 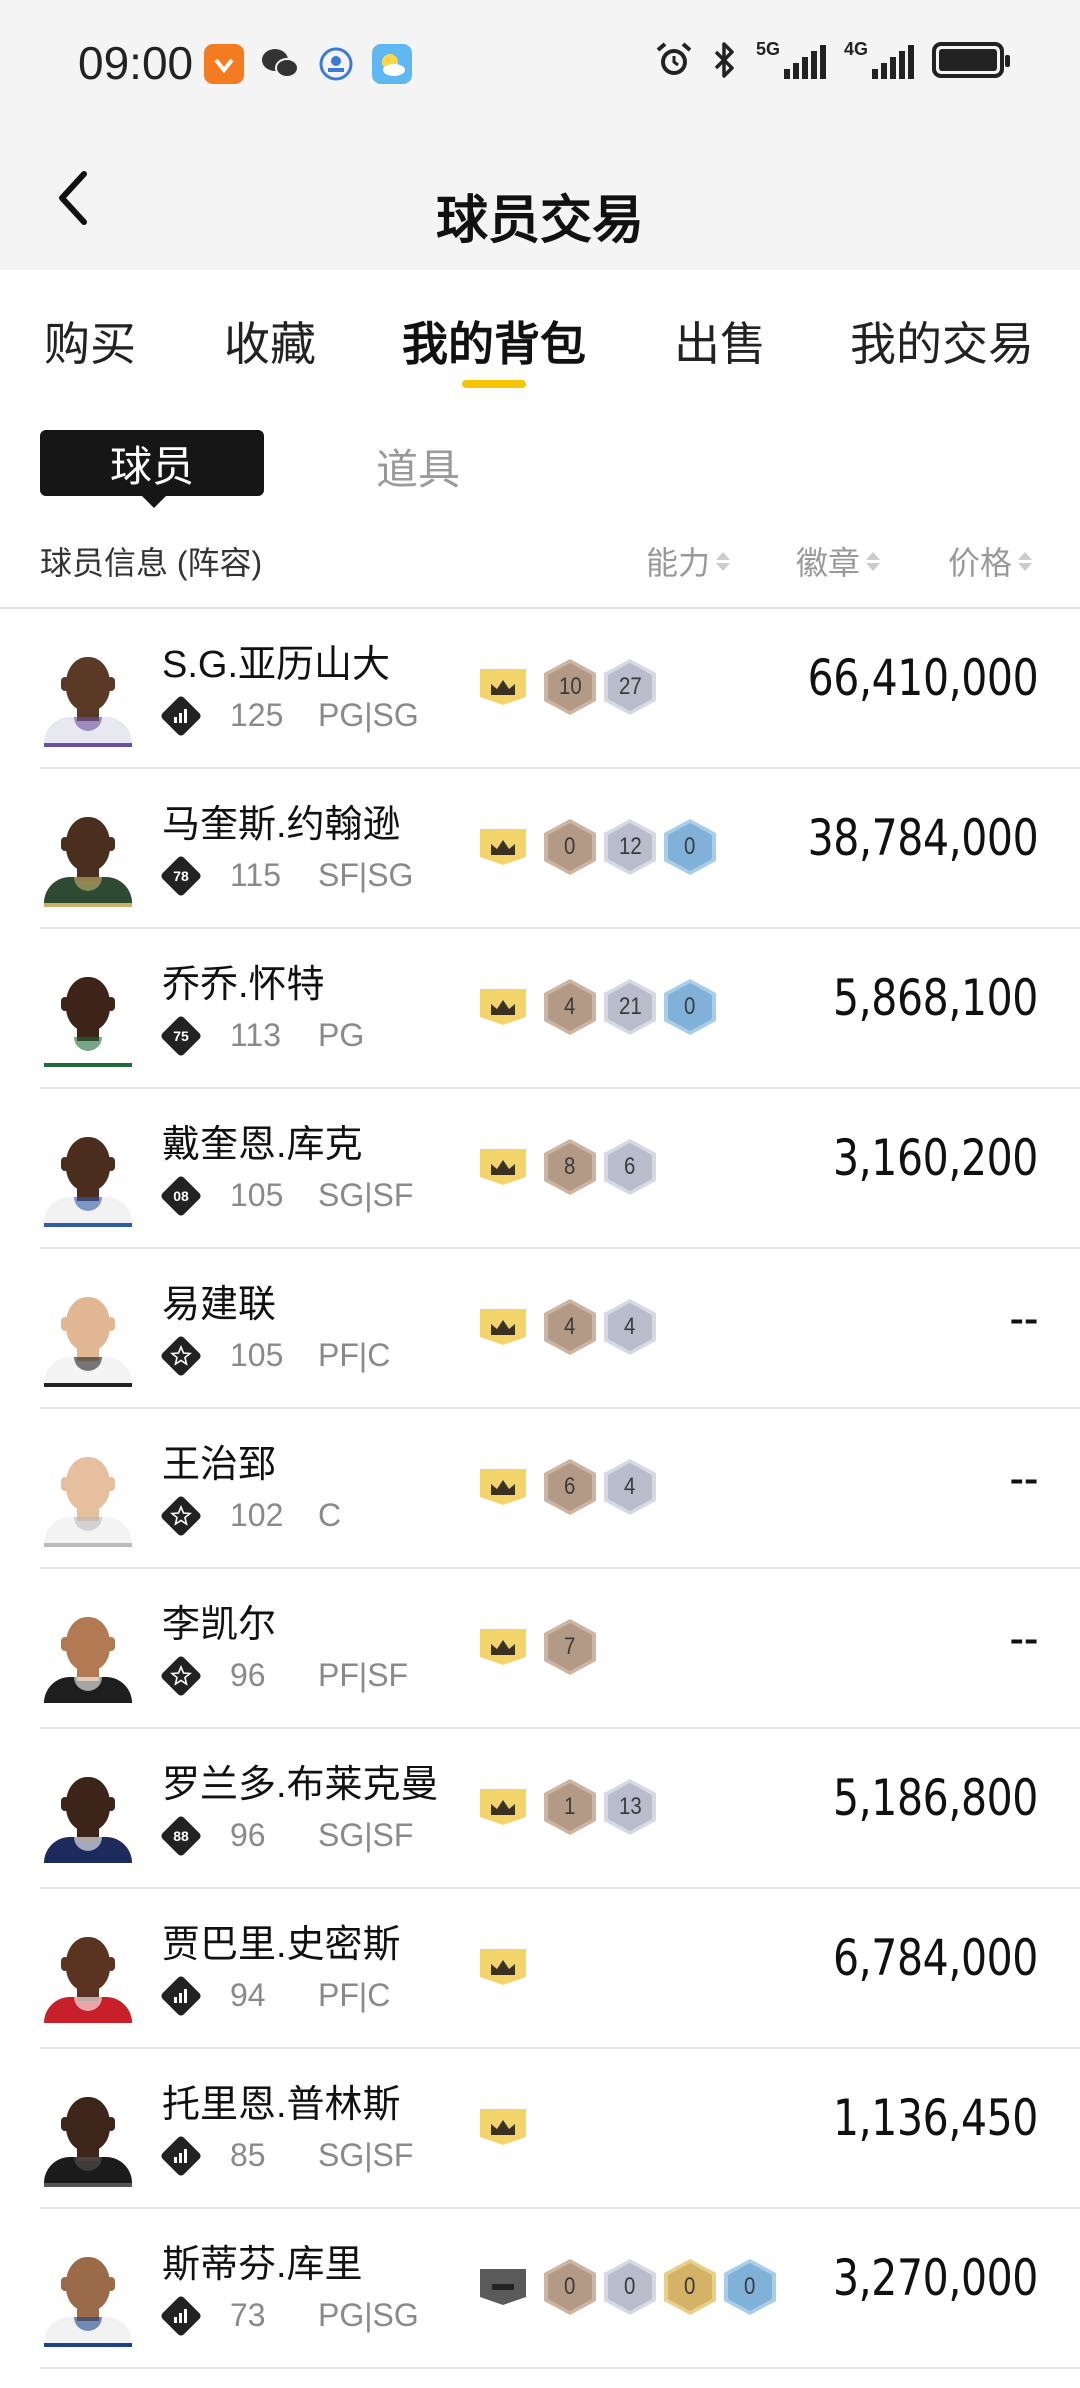 I want to click on player-row: S.G.亚历山大 125 PG|SG 10 27 66,410,000, so click(x=560, y=689).